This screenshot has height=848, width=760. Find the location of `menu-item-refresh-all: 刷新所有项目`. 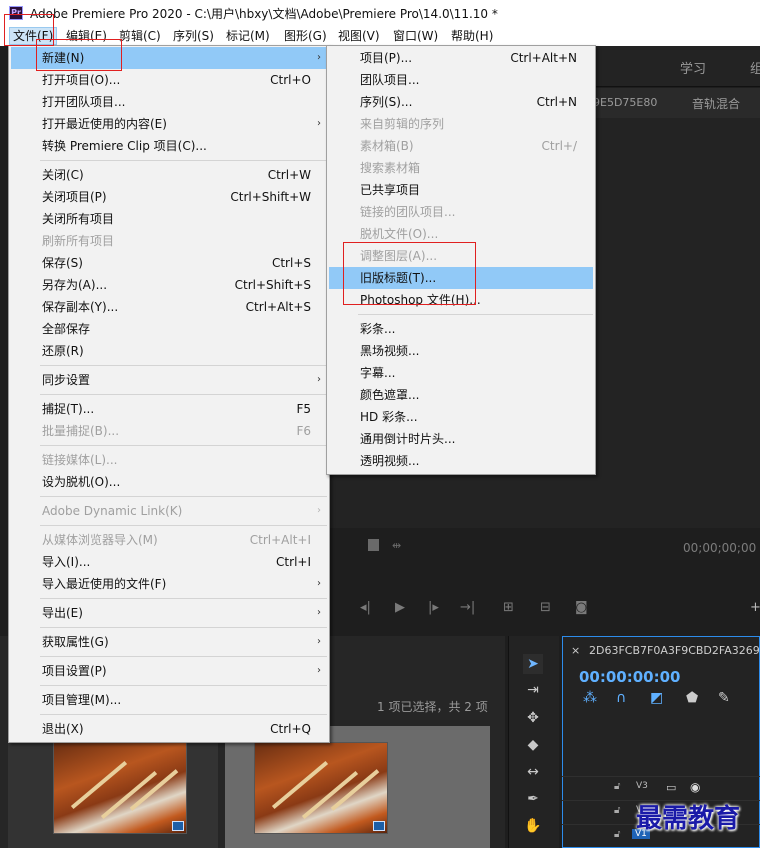

menu-item-refresh-all: 刷新所有项目 is located at coordinates (169, 241).